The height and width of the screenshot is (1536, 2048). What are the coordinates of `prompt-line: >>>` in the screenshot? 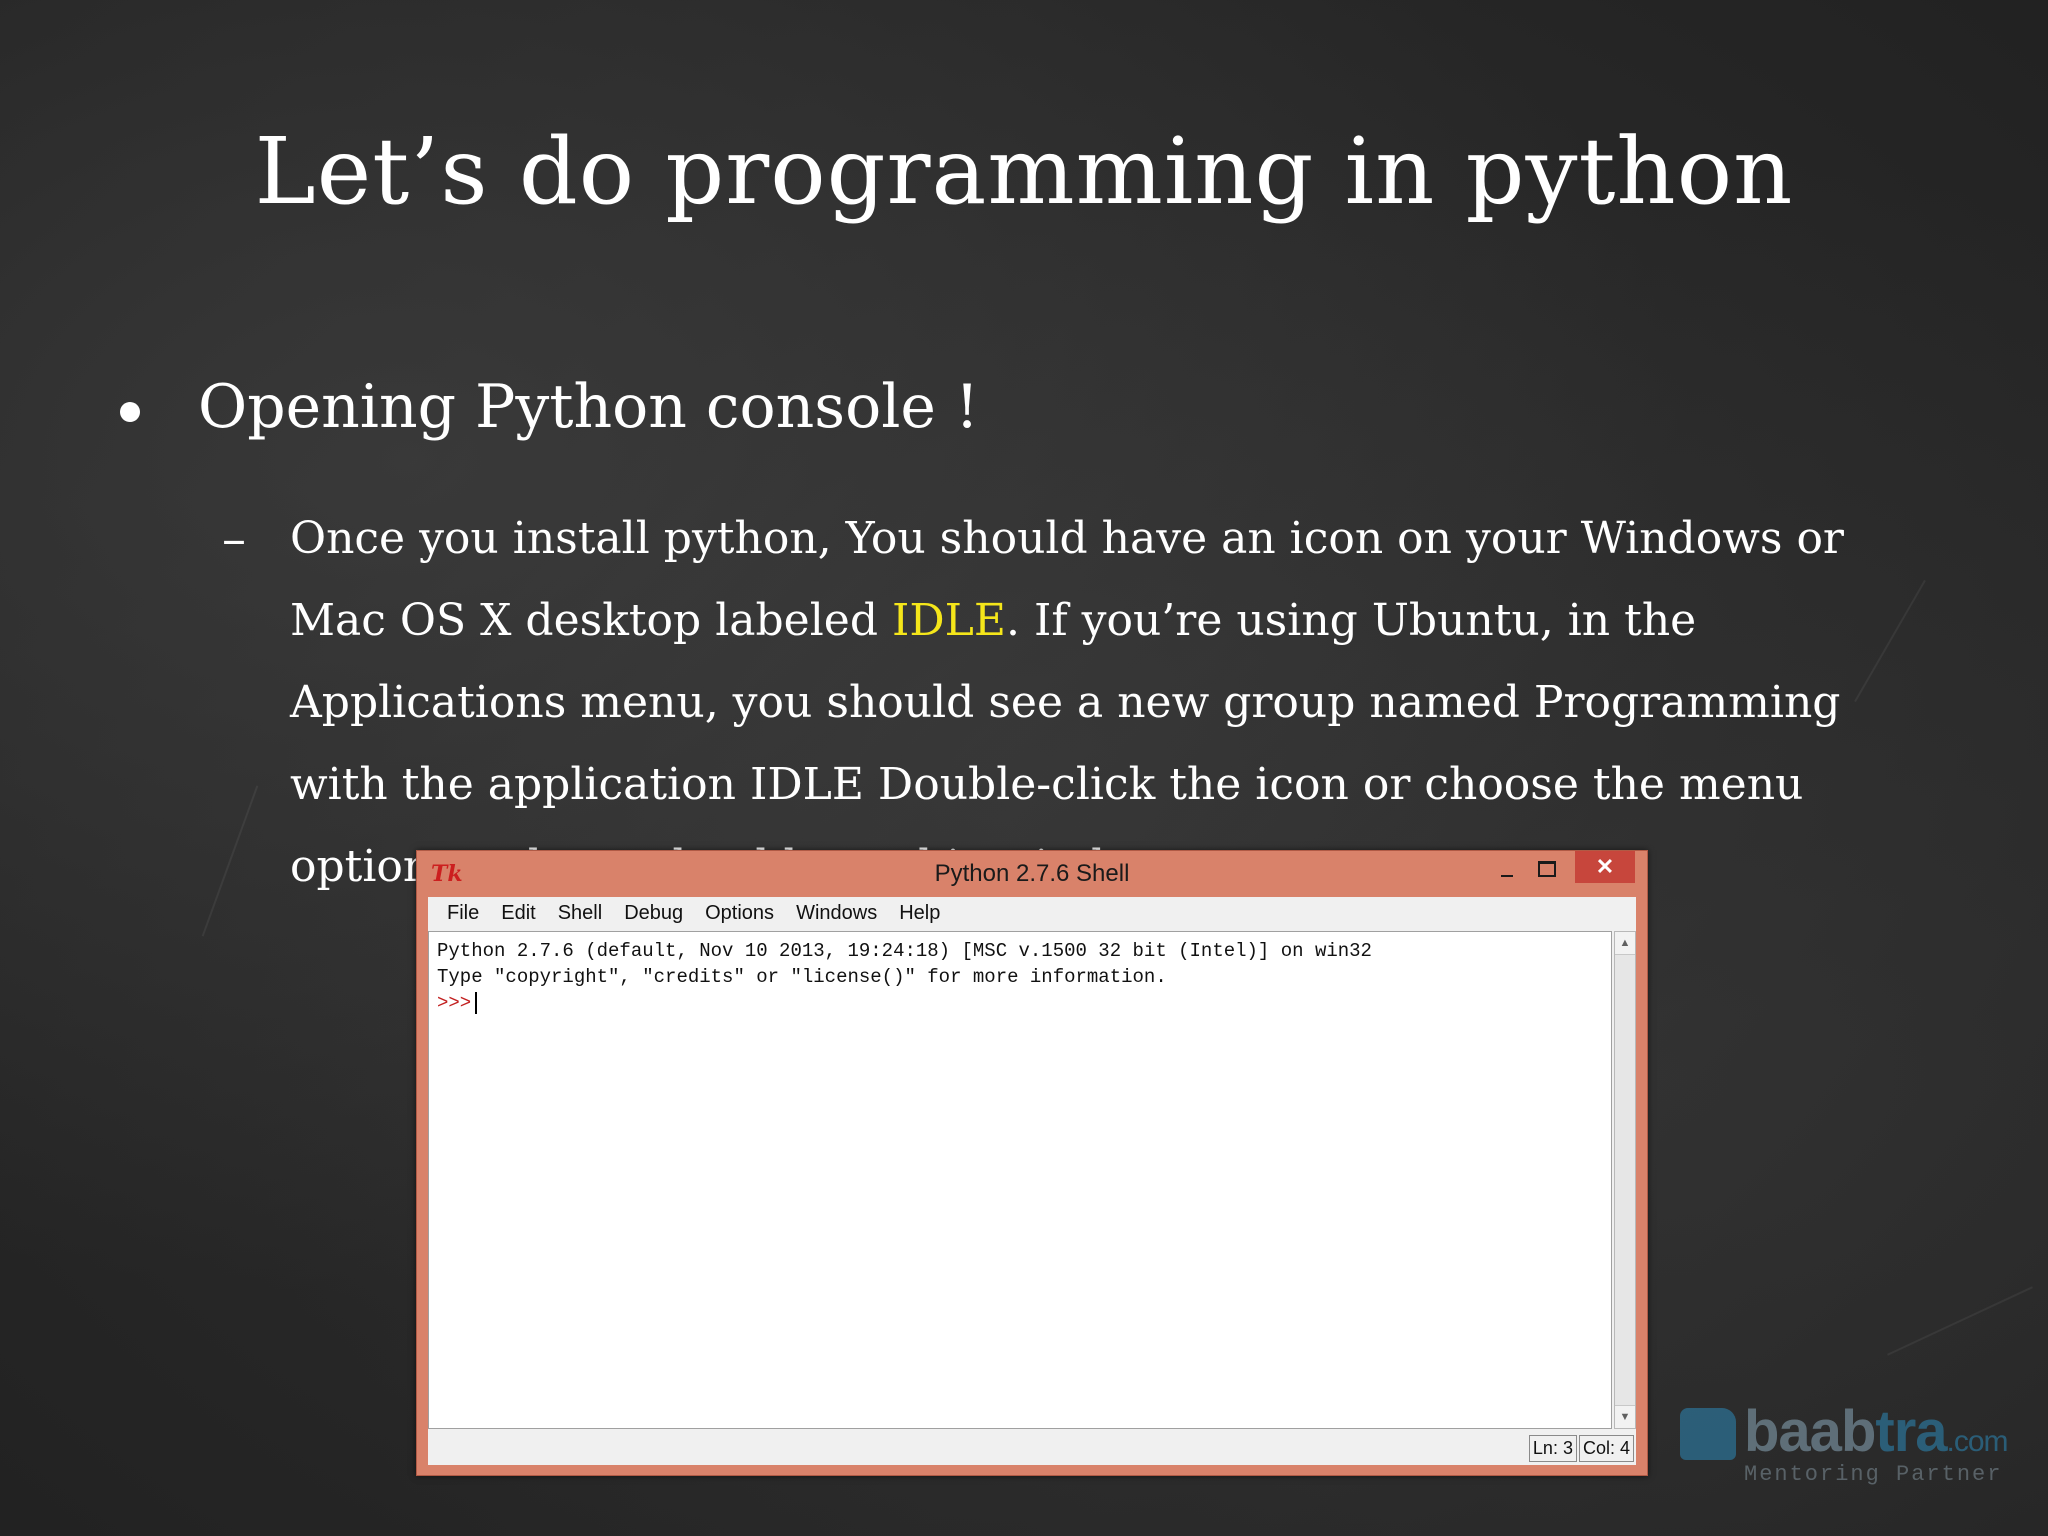 It's located at (1020, 1003).